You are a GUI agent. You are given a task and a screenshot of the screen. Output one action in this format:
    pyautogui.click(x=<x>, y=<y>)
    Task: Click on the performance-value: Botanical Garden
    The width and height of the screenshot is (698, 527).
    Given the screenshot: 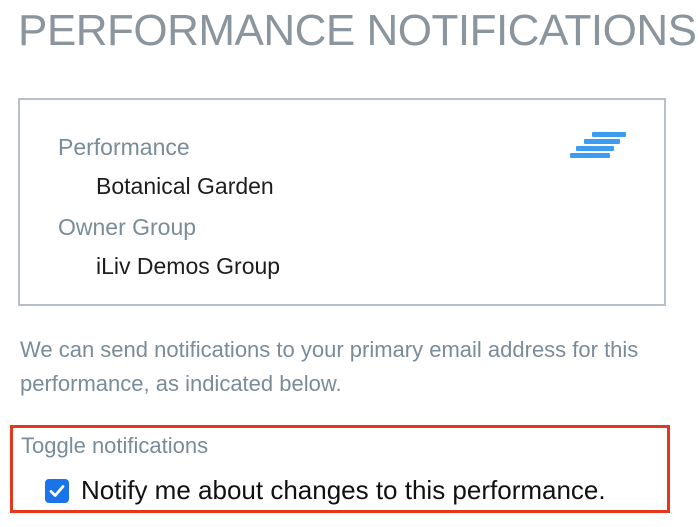 What is the action you would take?
    pyautogui.click(x=185, y=186)
    